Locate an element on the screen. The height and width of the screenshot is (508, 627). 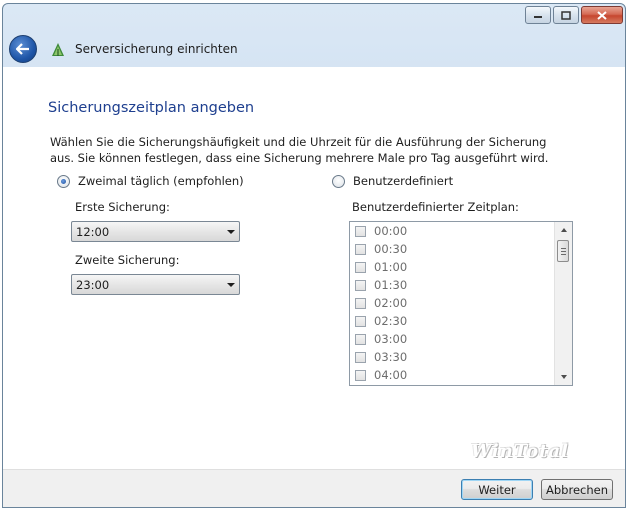
arrow-up-icon is located at coordinates (563, 230).